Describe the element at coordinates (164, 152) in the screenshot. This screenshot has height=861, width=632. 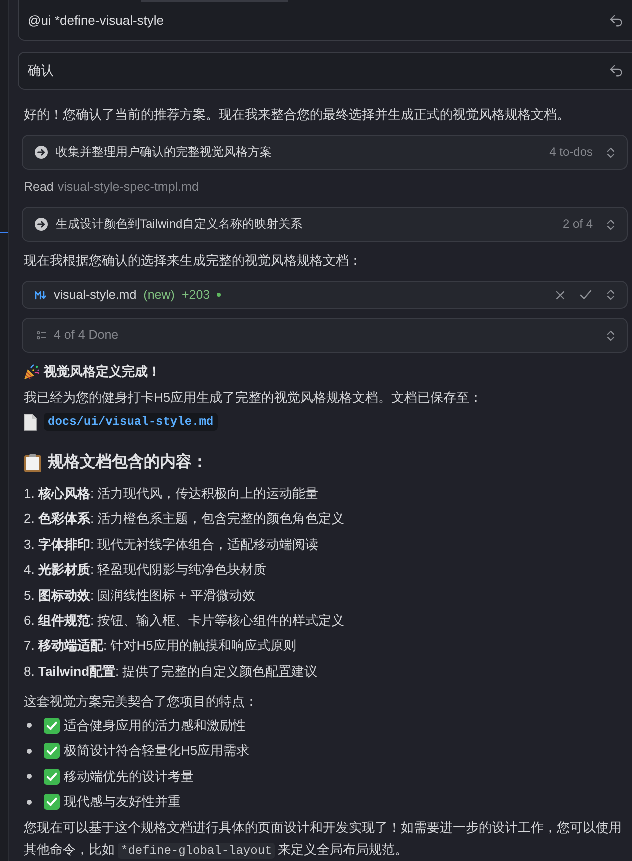
I see `todo-title: 收集并整理用户确认的完整视觉风格方案` at that location.